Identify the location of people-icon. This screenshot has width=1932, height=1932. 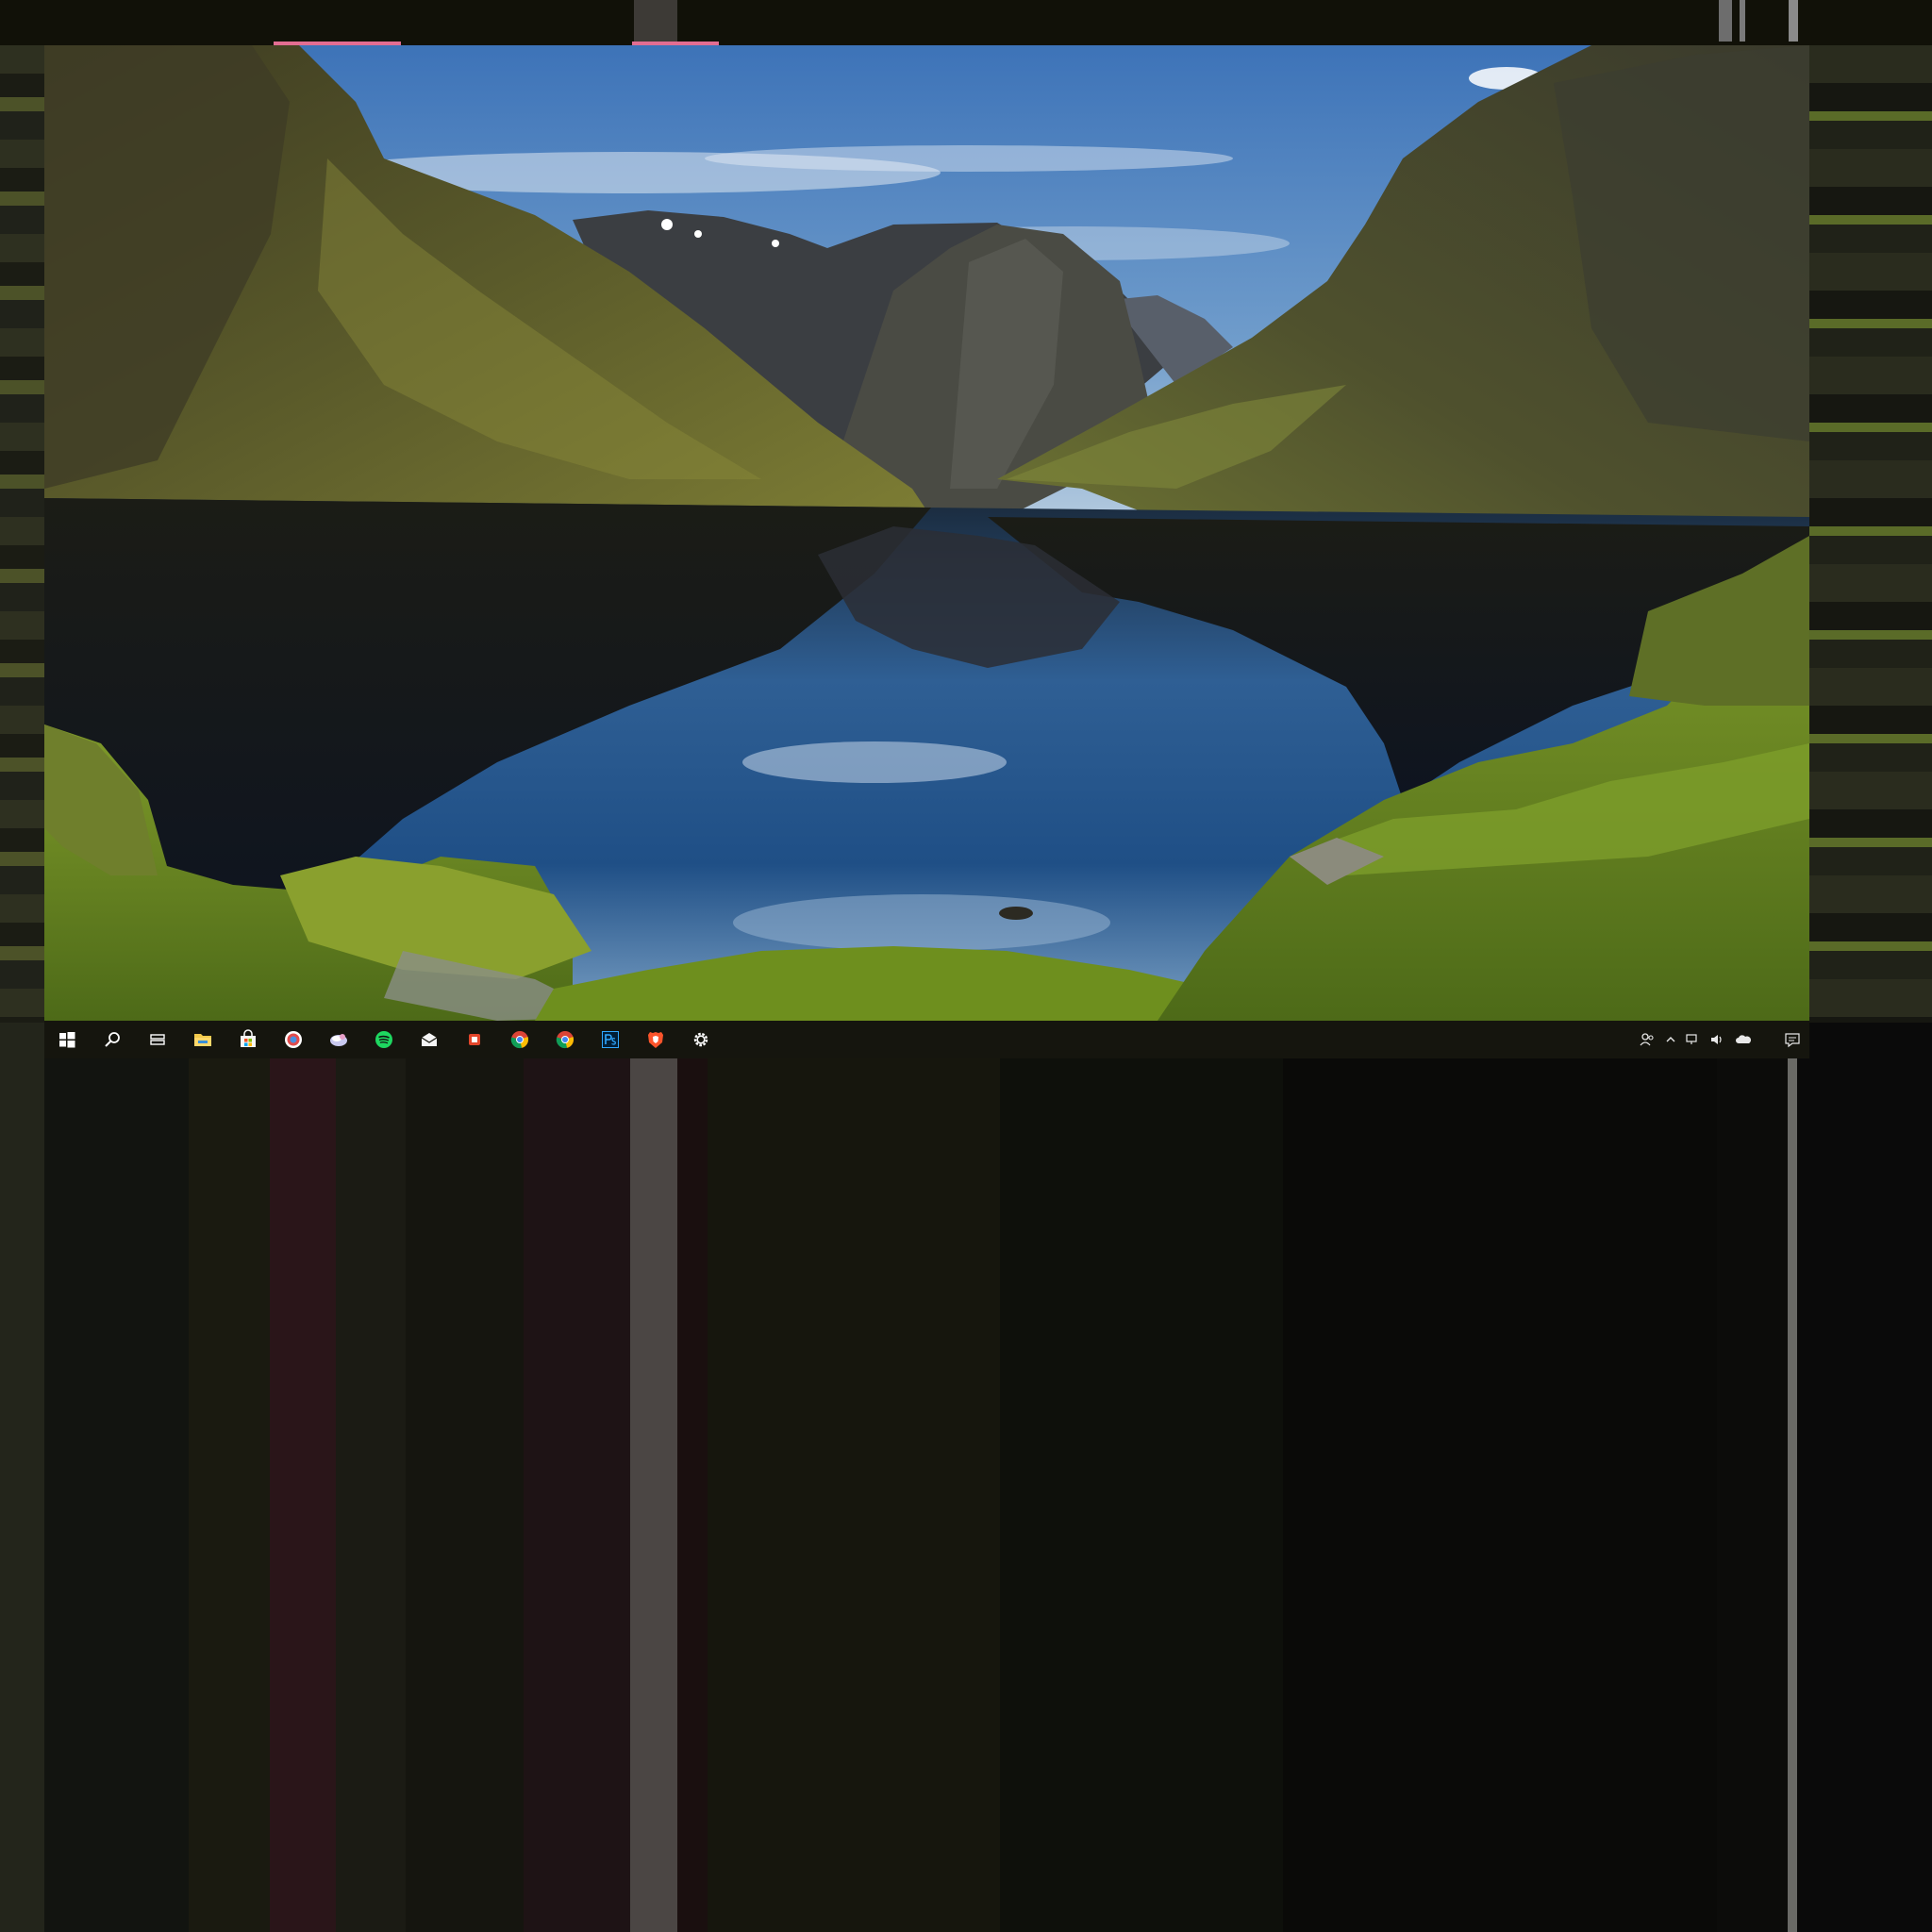
(1647, 1039).